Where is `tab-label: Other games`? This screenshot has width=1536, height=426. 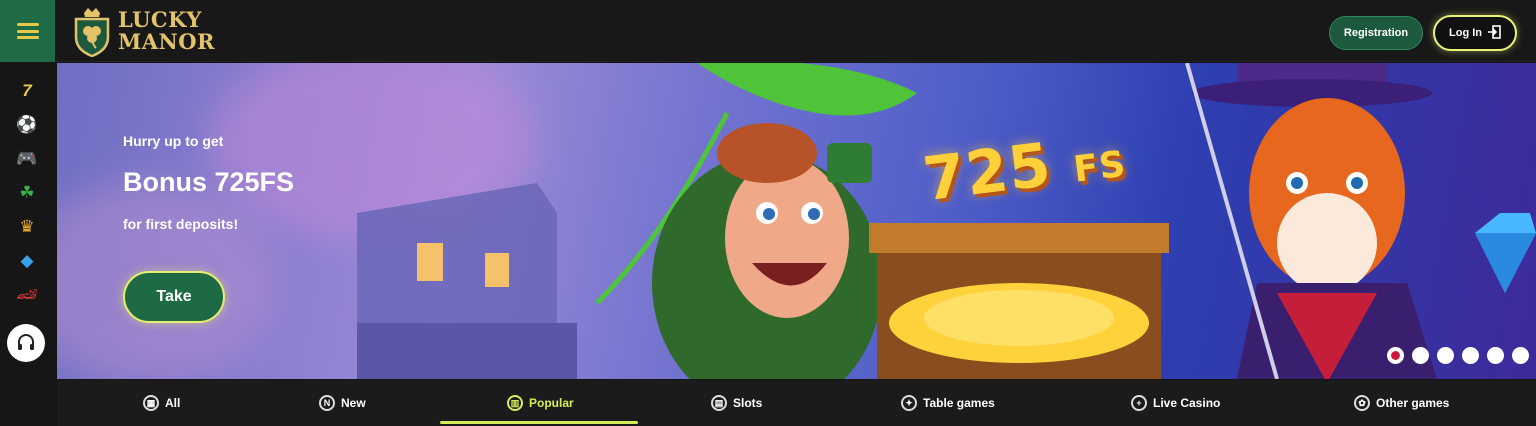 tab-label: Other games is located at coordinates (1413, 403).